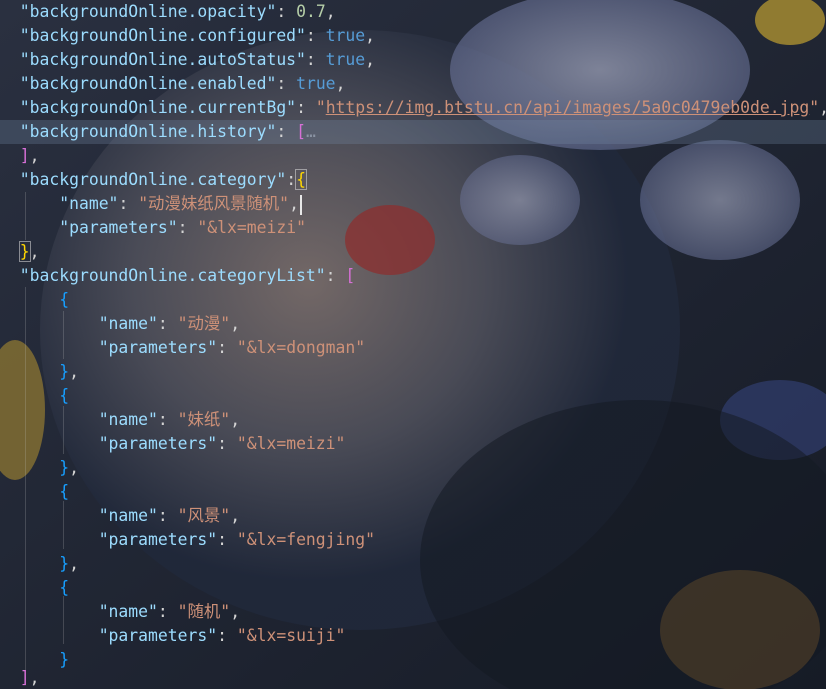  I want to click on code-line-autostatus: "backgroundOnline.autoStatus": true,, so click(413, 60).